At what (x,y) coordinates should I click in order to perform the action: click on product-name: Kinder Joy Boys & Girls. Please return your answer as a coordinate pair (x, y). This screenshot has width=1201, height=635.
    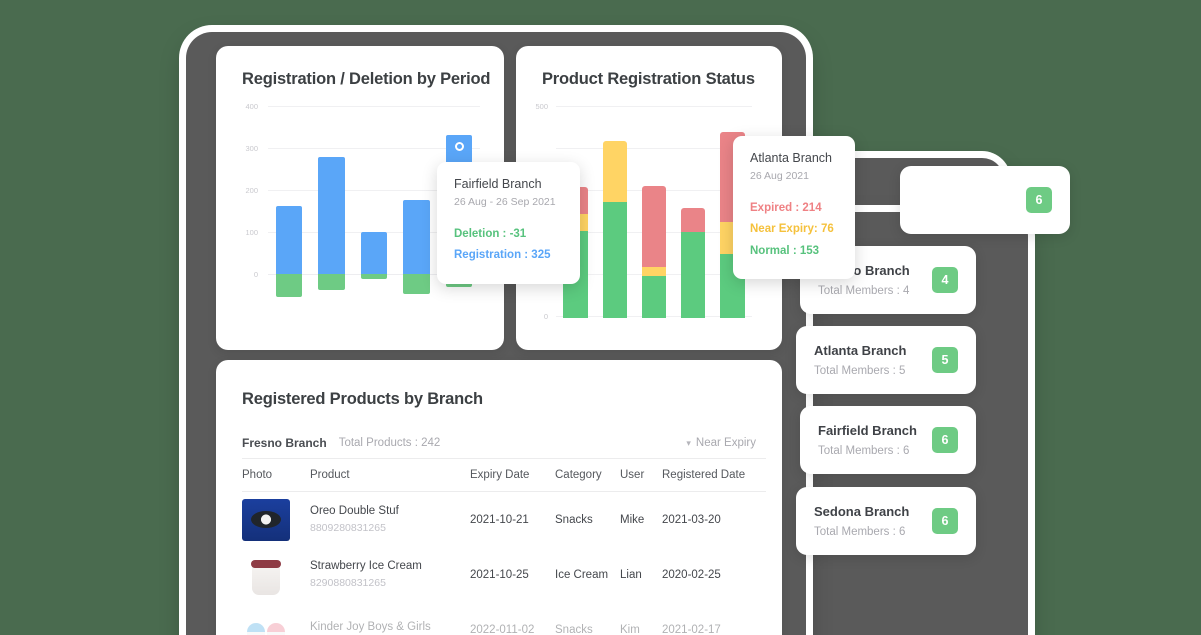
    Looking at the image, I should click on (370, 627).